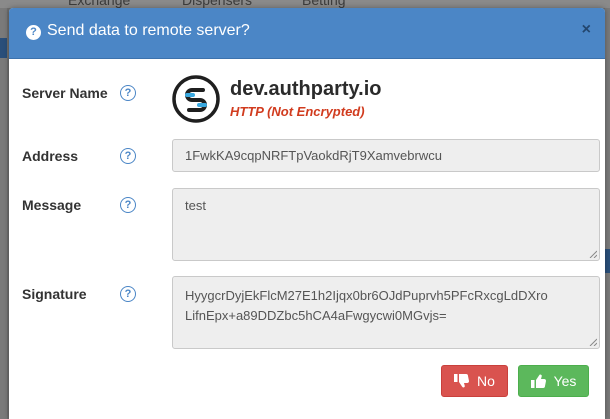 This screenshot has height=419, width=610. What do you see at coordinates (3, 213) in the screenshot?
I see `background-left-panel` at bounding box center [3, 213].